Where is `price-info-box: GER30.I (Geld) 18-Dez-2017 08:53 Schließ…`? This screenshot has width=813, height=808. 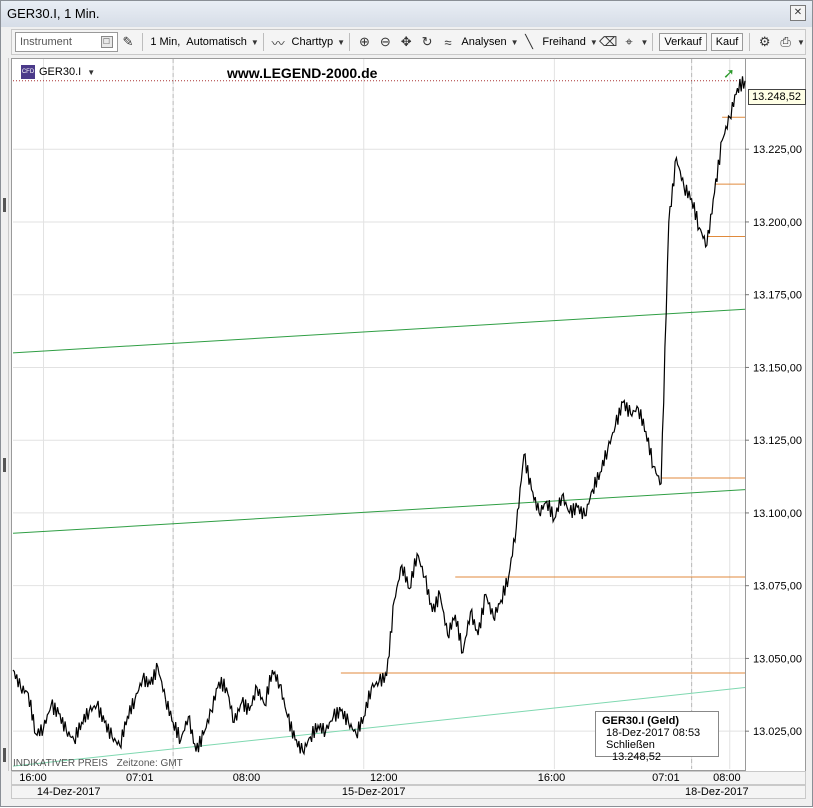 price-info-box: GER30.I (Geld) 18-Dez-2017 08:53 Schließ… is located at coordinates (657, 737).